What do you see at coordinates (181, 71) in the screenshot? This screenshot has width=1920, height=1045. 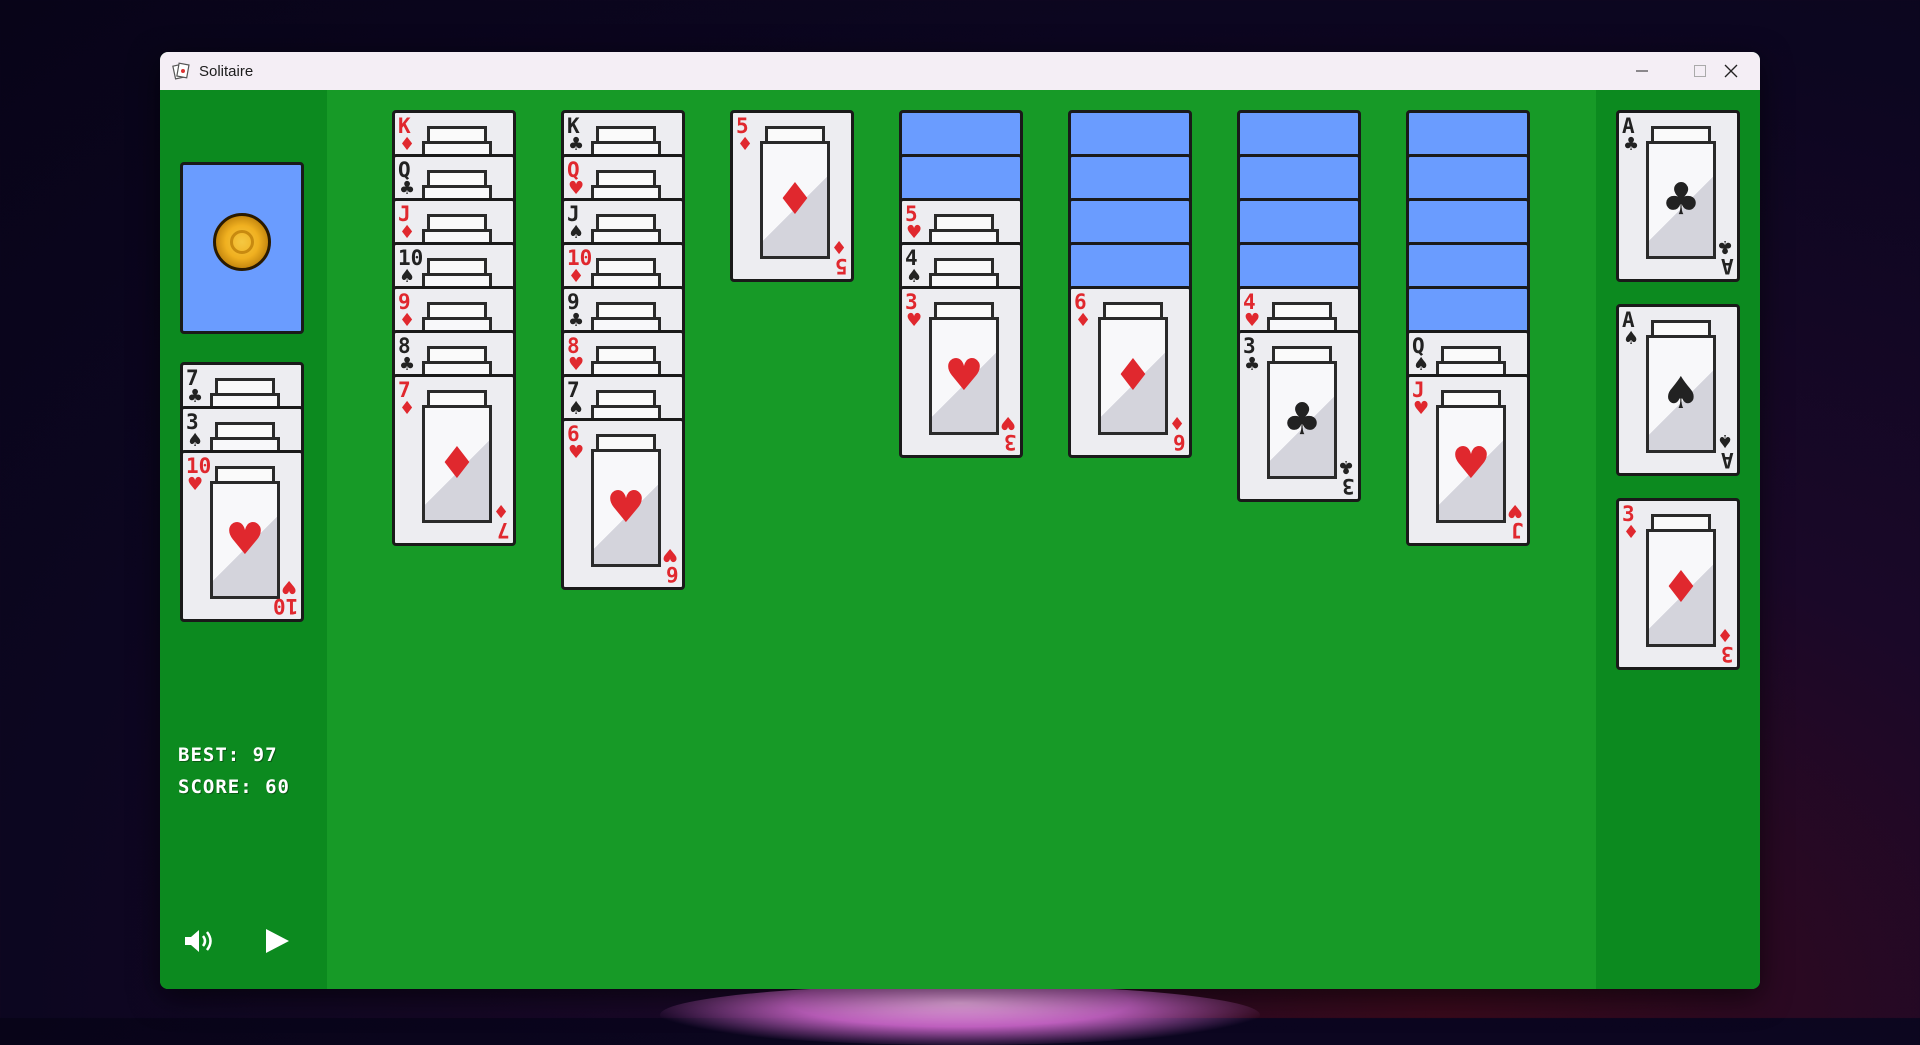 I see `app-icon` at bounding box center [181, 71].